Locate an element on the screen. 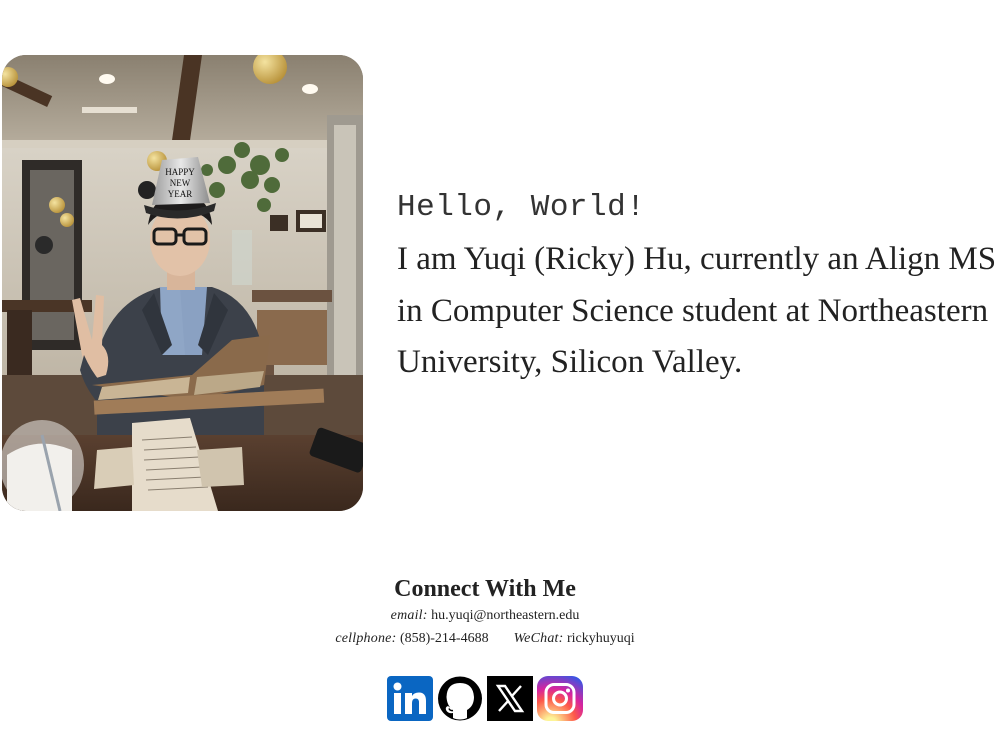  github-link is located at coordinates (460, 698).